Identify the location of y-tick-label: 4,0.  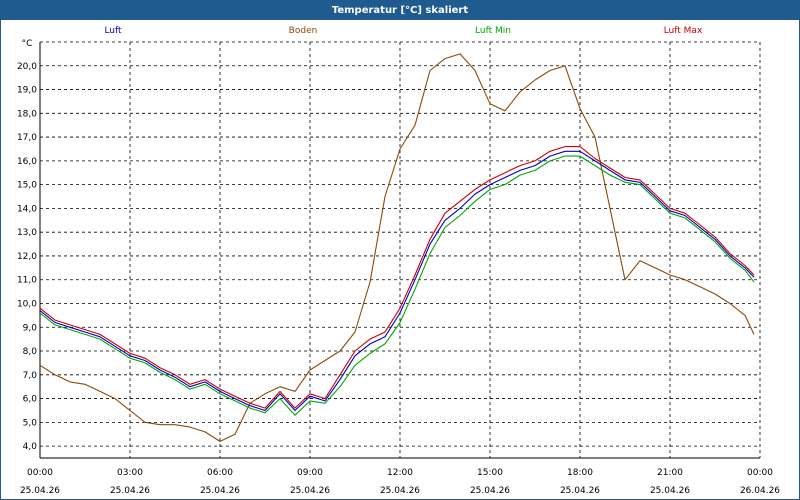
(30, 447).